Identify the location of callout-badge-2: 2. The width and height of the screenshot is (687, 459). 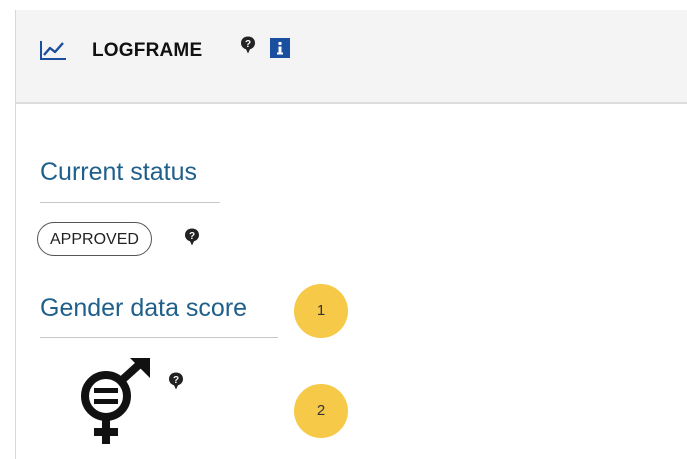
(321, 411).